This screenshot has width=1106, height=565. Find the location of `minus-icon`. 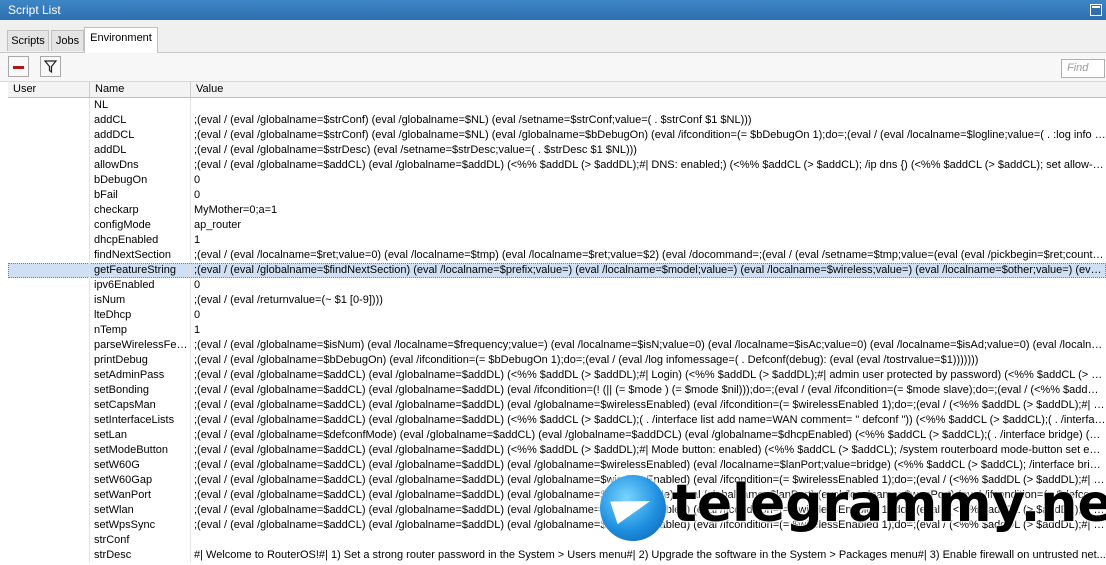

minus-icon is located at coordinates (18, 67).